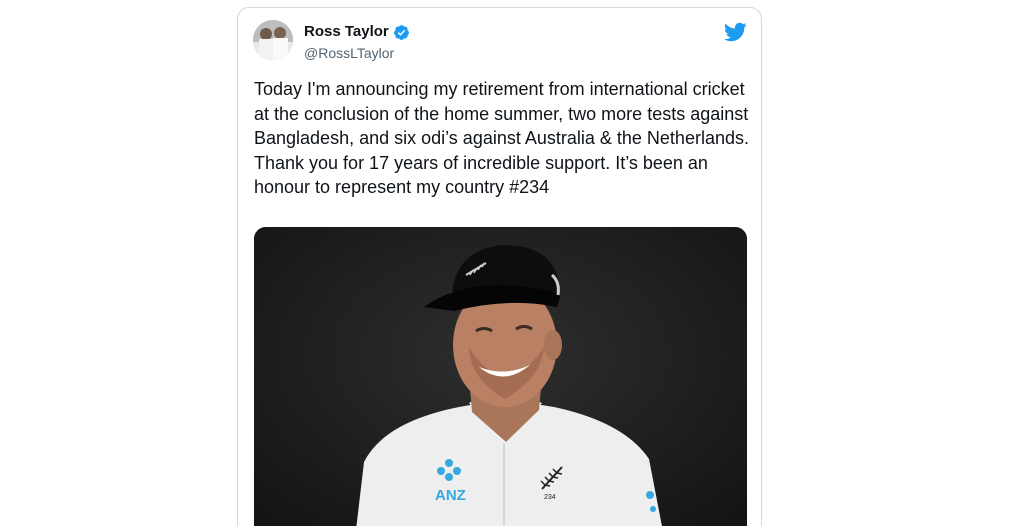 This screenshot has height=526, width=1024. I want to click on shirt-number-text: 234, so click(550, 497).